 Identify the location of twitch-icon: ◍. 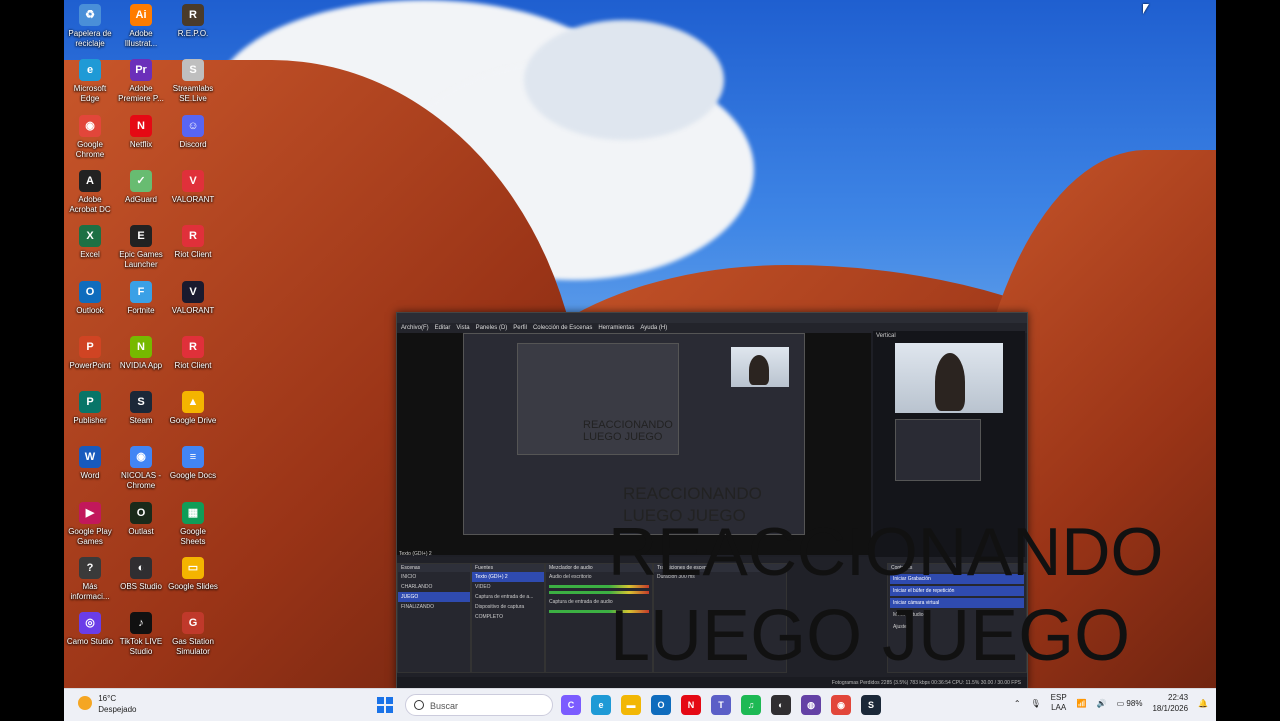
(811, 705).